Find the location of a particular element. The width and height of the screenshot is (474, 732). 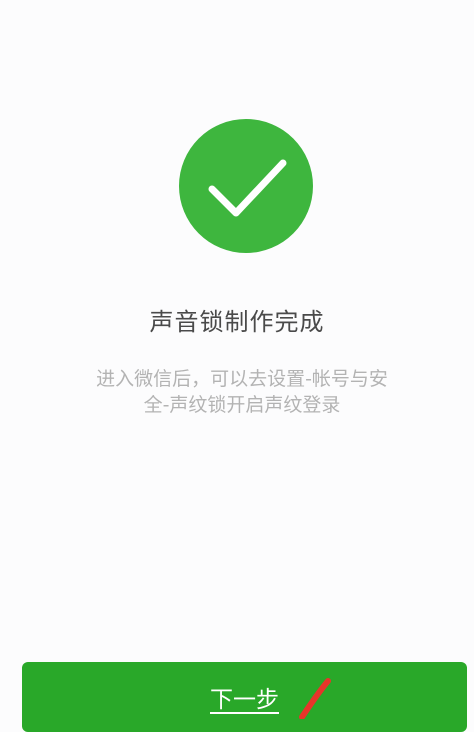

success-checkmark-icon is located at coordinates (246, 186).